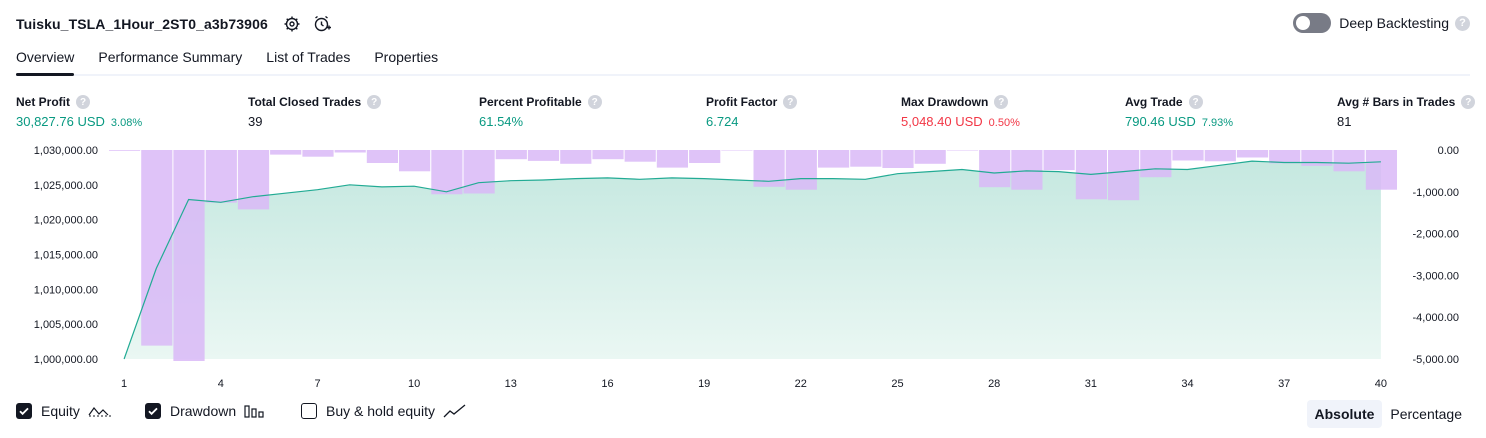 The height and width of the screenshot is (438, 1486). What do you see at coordinates (1436, 276) in the screenshot?
I see `right-axis-tick-label: -3,000.00` at bounding box center [1436, 276].